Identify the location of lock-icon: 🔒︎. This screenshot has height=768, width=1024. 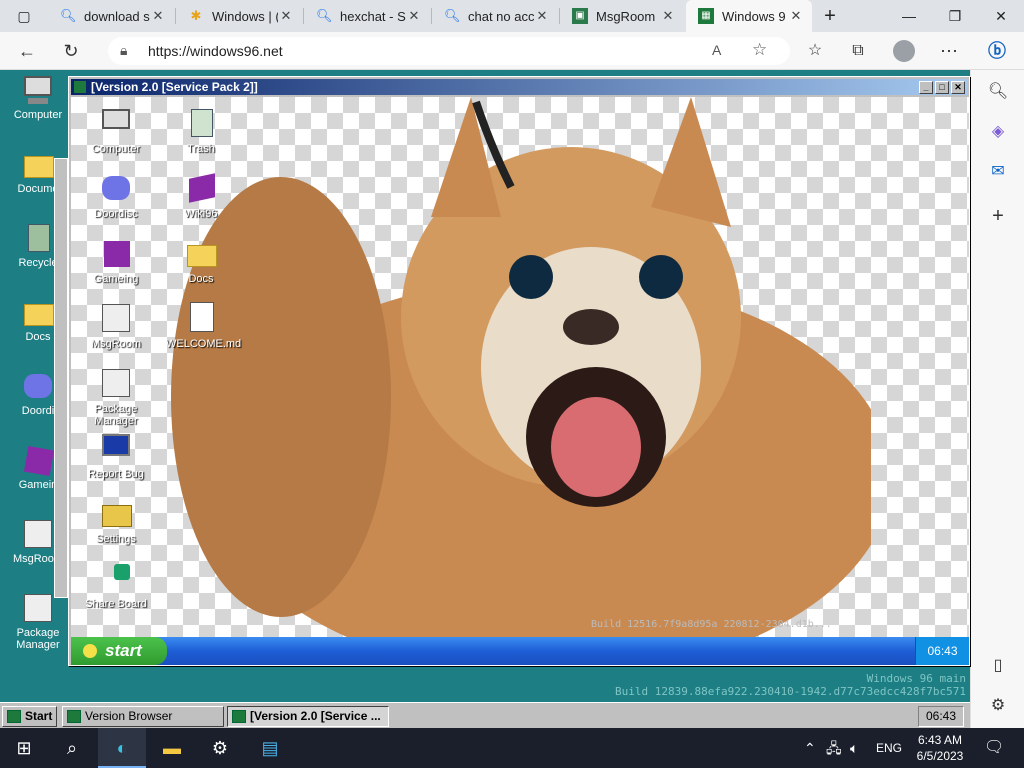
(124, 50).